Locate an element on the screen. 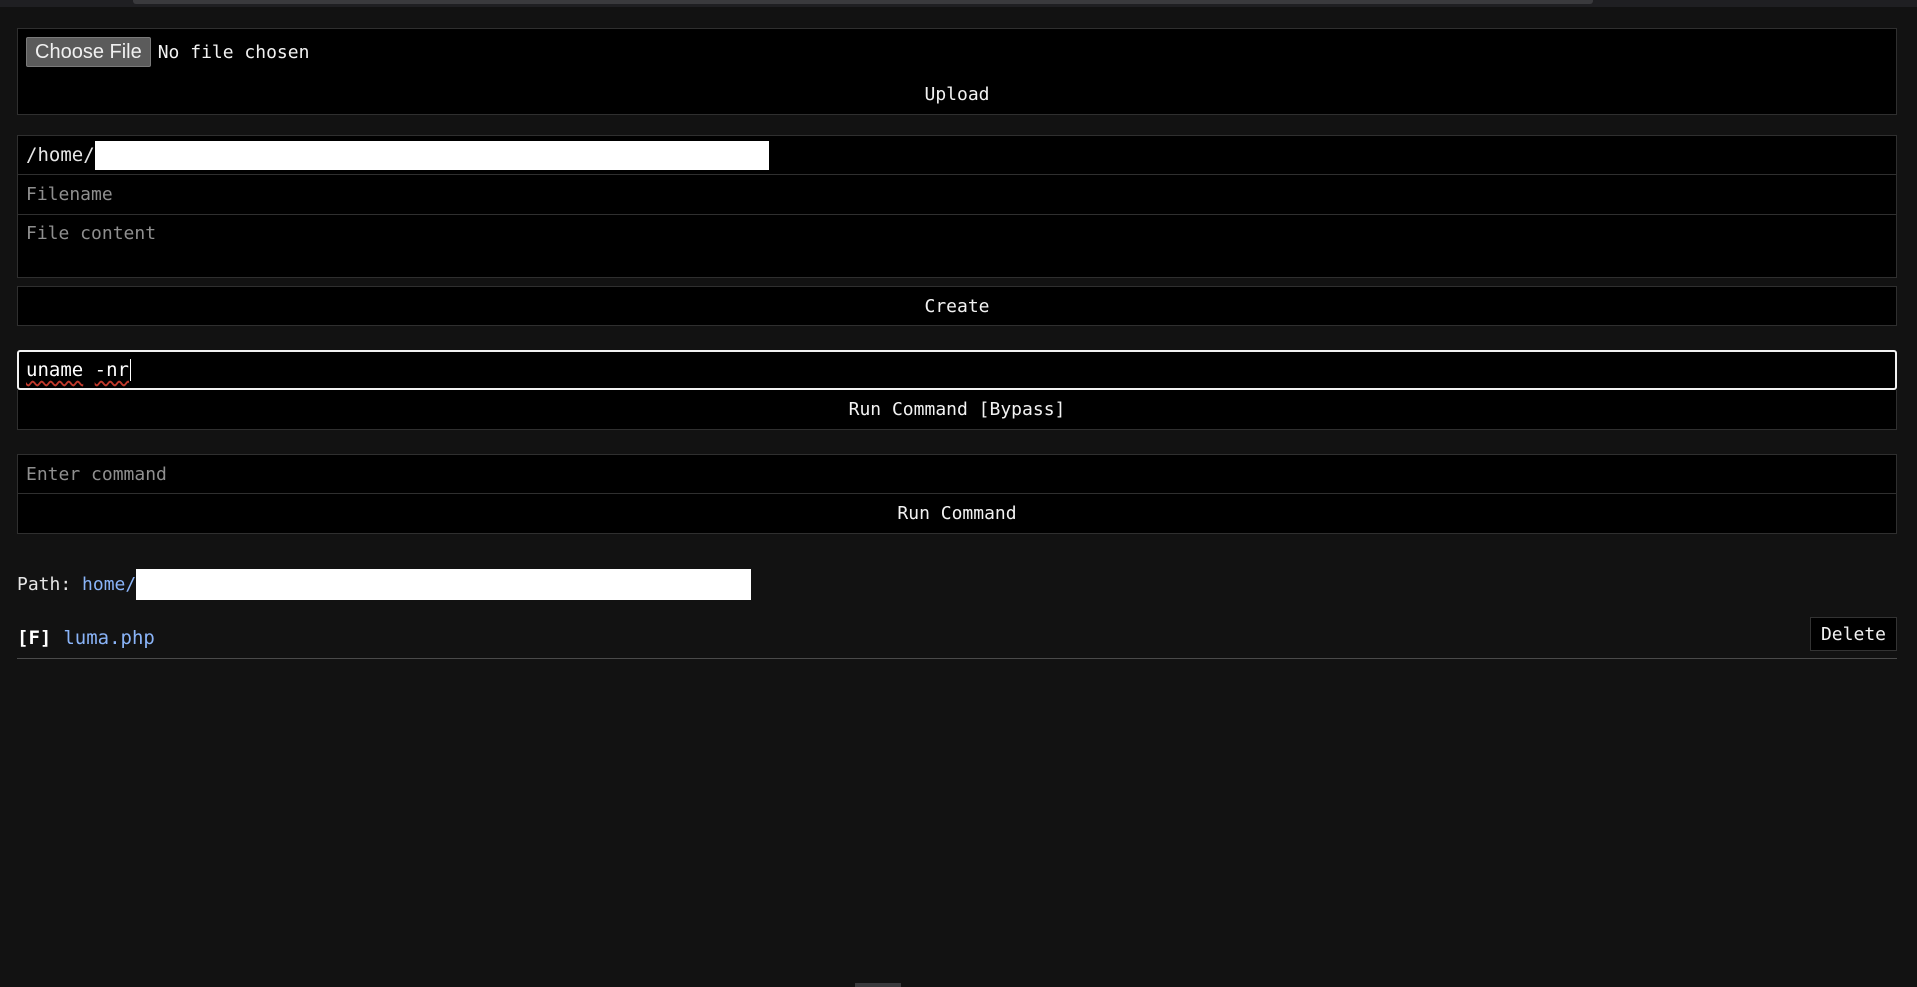  choose-file-button: Choose File is located at coordinates (88, 52).